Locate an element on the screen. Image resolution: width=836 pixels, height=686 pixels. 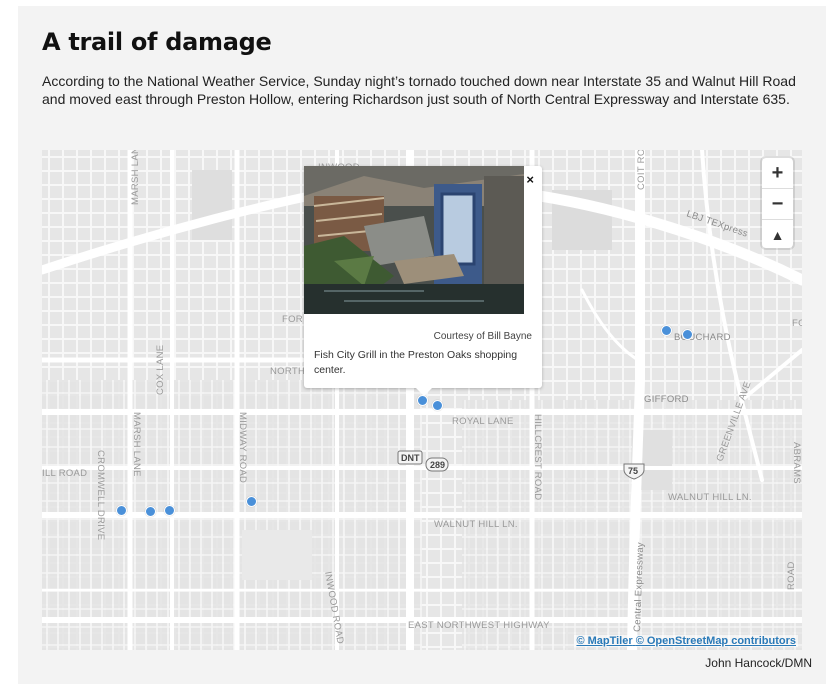
map-attribution: © MapTiler © OpenStreetMap contributors is located at coordinates (686, 641).